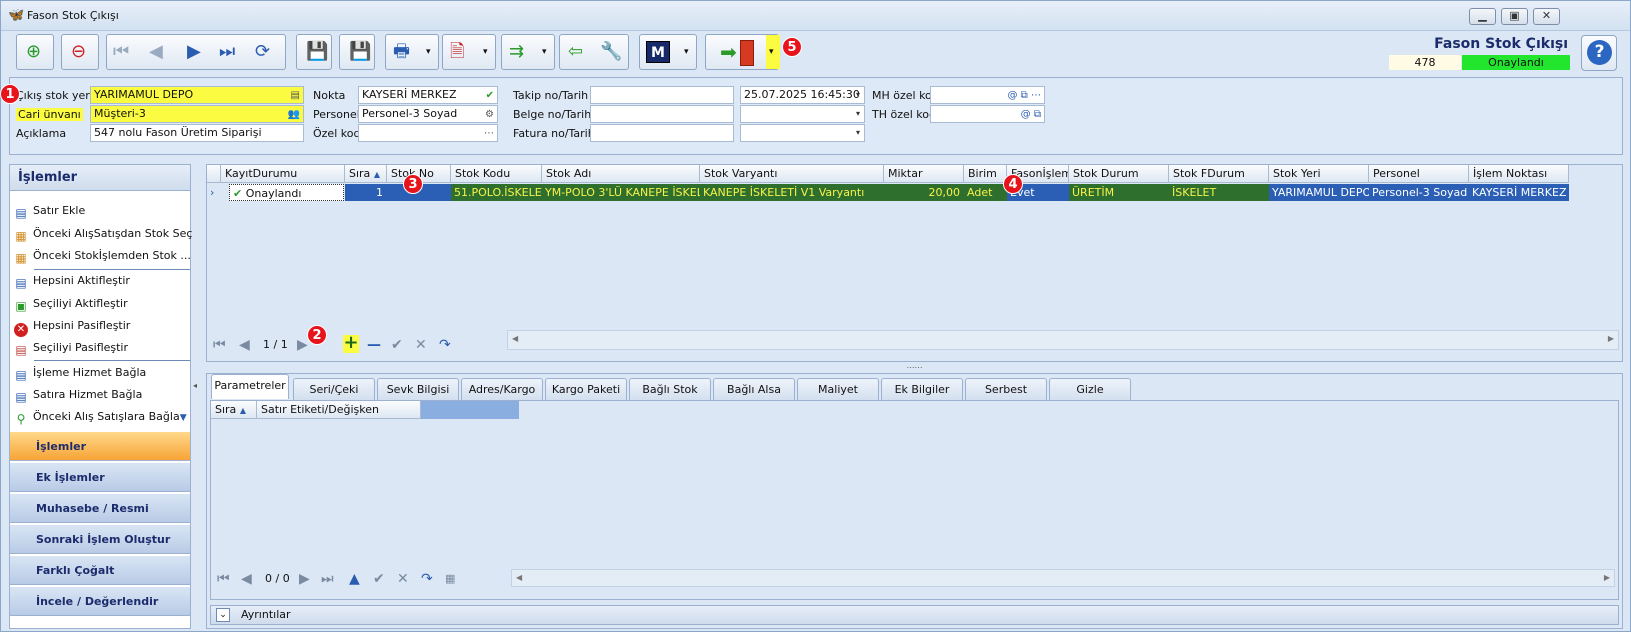 Image resolution: width=1631 pixels, height=632 pixels. Describe the element at coordinates (1419, 192) in the screenshot. I see `personel-cell: Personel-3 Soyad` at that location.